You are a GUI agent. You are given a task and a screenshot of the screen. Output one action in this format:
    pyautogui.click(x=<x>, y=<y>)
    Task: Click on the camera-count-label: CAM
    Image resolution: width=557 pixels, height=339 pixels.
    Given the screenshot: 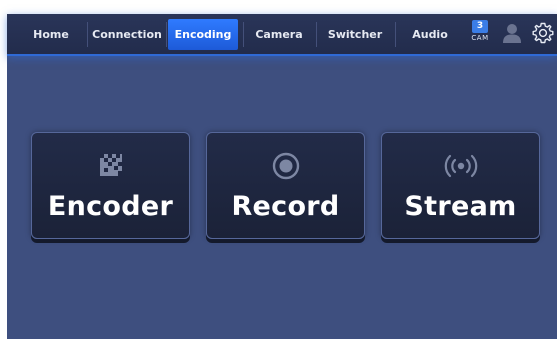 What is the action you would take?
    pyautogui.click(x=480, y=38)
    